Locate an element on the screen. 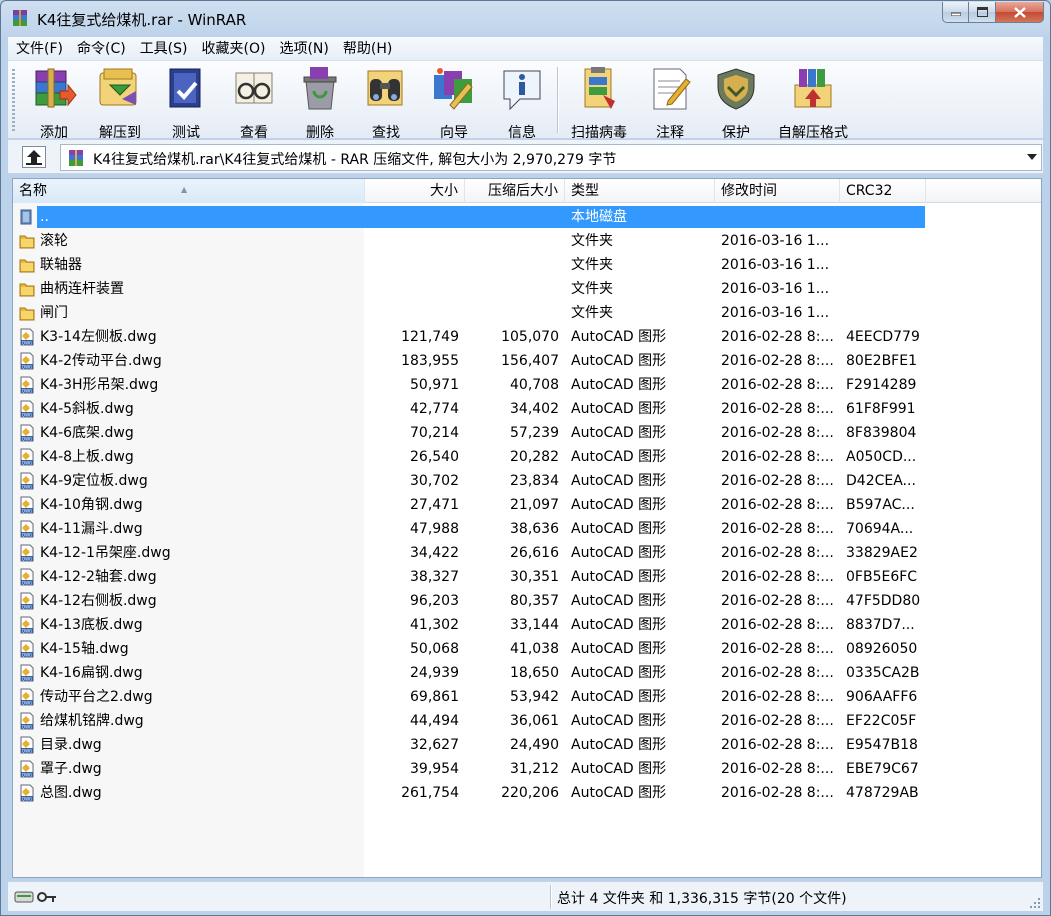 The width and height of the screenshot is (1051, 916). close-button is located at coordinates (1020, 12).